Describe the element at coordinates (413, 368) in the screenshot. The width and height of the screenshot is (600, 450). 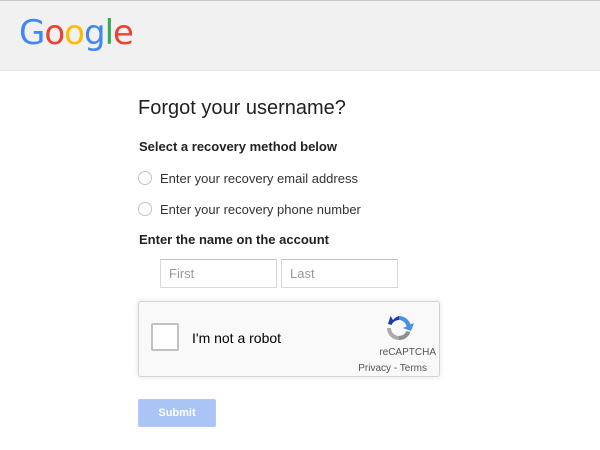
I see `terms-link: Terms` at that location.